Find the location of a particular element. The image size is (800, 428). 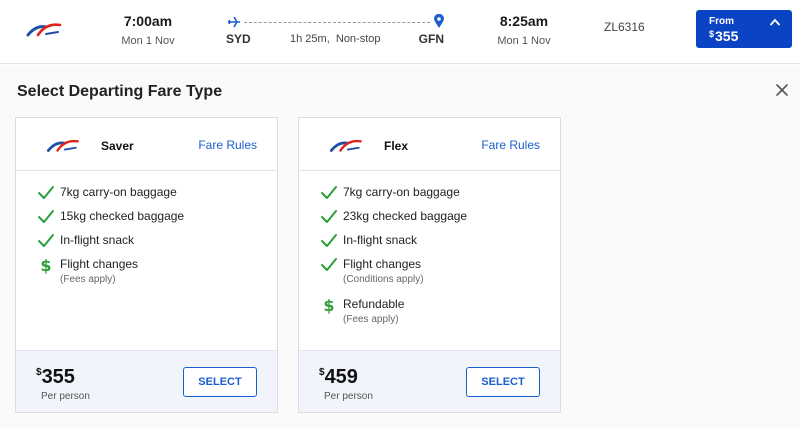

departure-block: 7:00am Mon 1 Nov is located at coordinates (148, 30).